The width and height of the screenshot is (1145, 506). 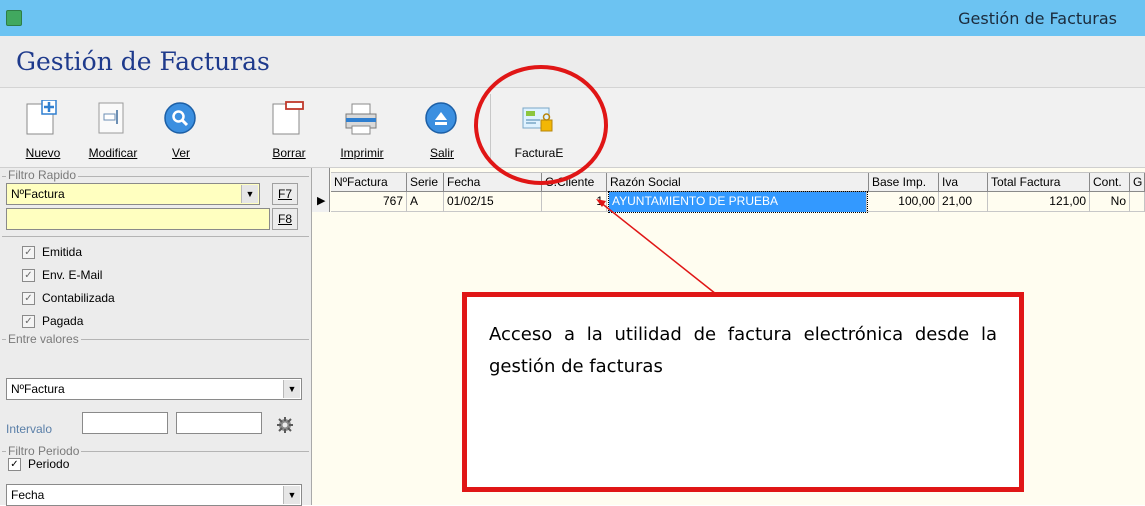 I want to click on range-field-select: NºFactura ▼, so click(x=154, y=389).